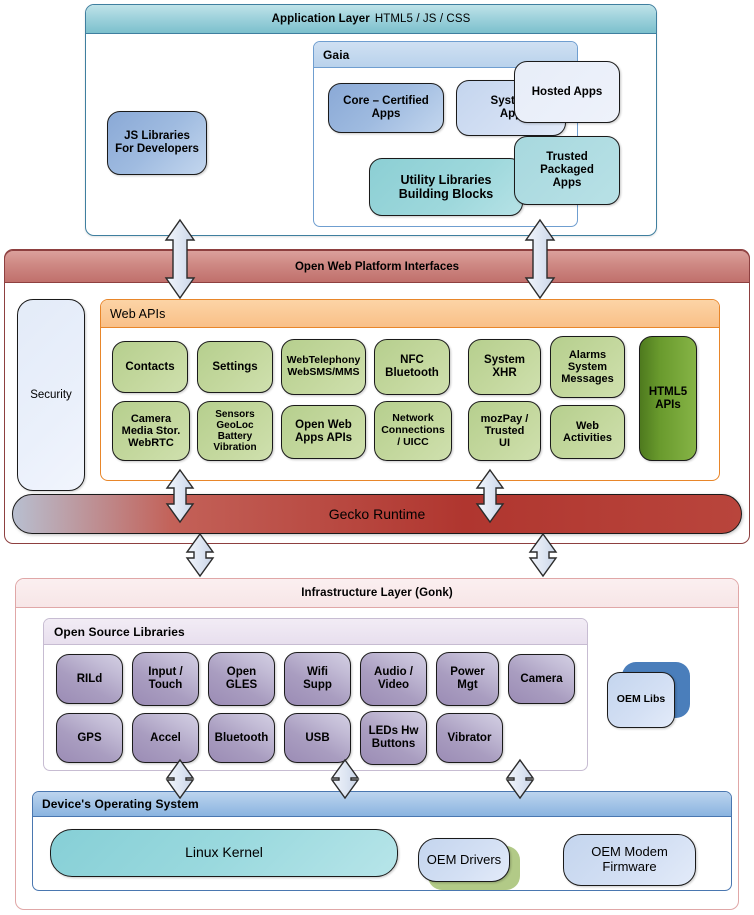 The height and width of the screenshot is (915, 754). I want to click on node-gps: GPS, so click(89, 738).